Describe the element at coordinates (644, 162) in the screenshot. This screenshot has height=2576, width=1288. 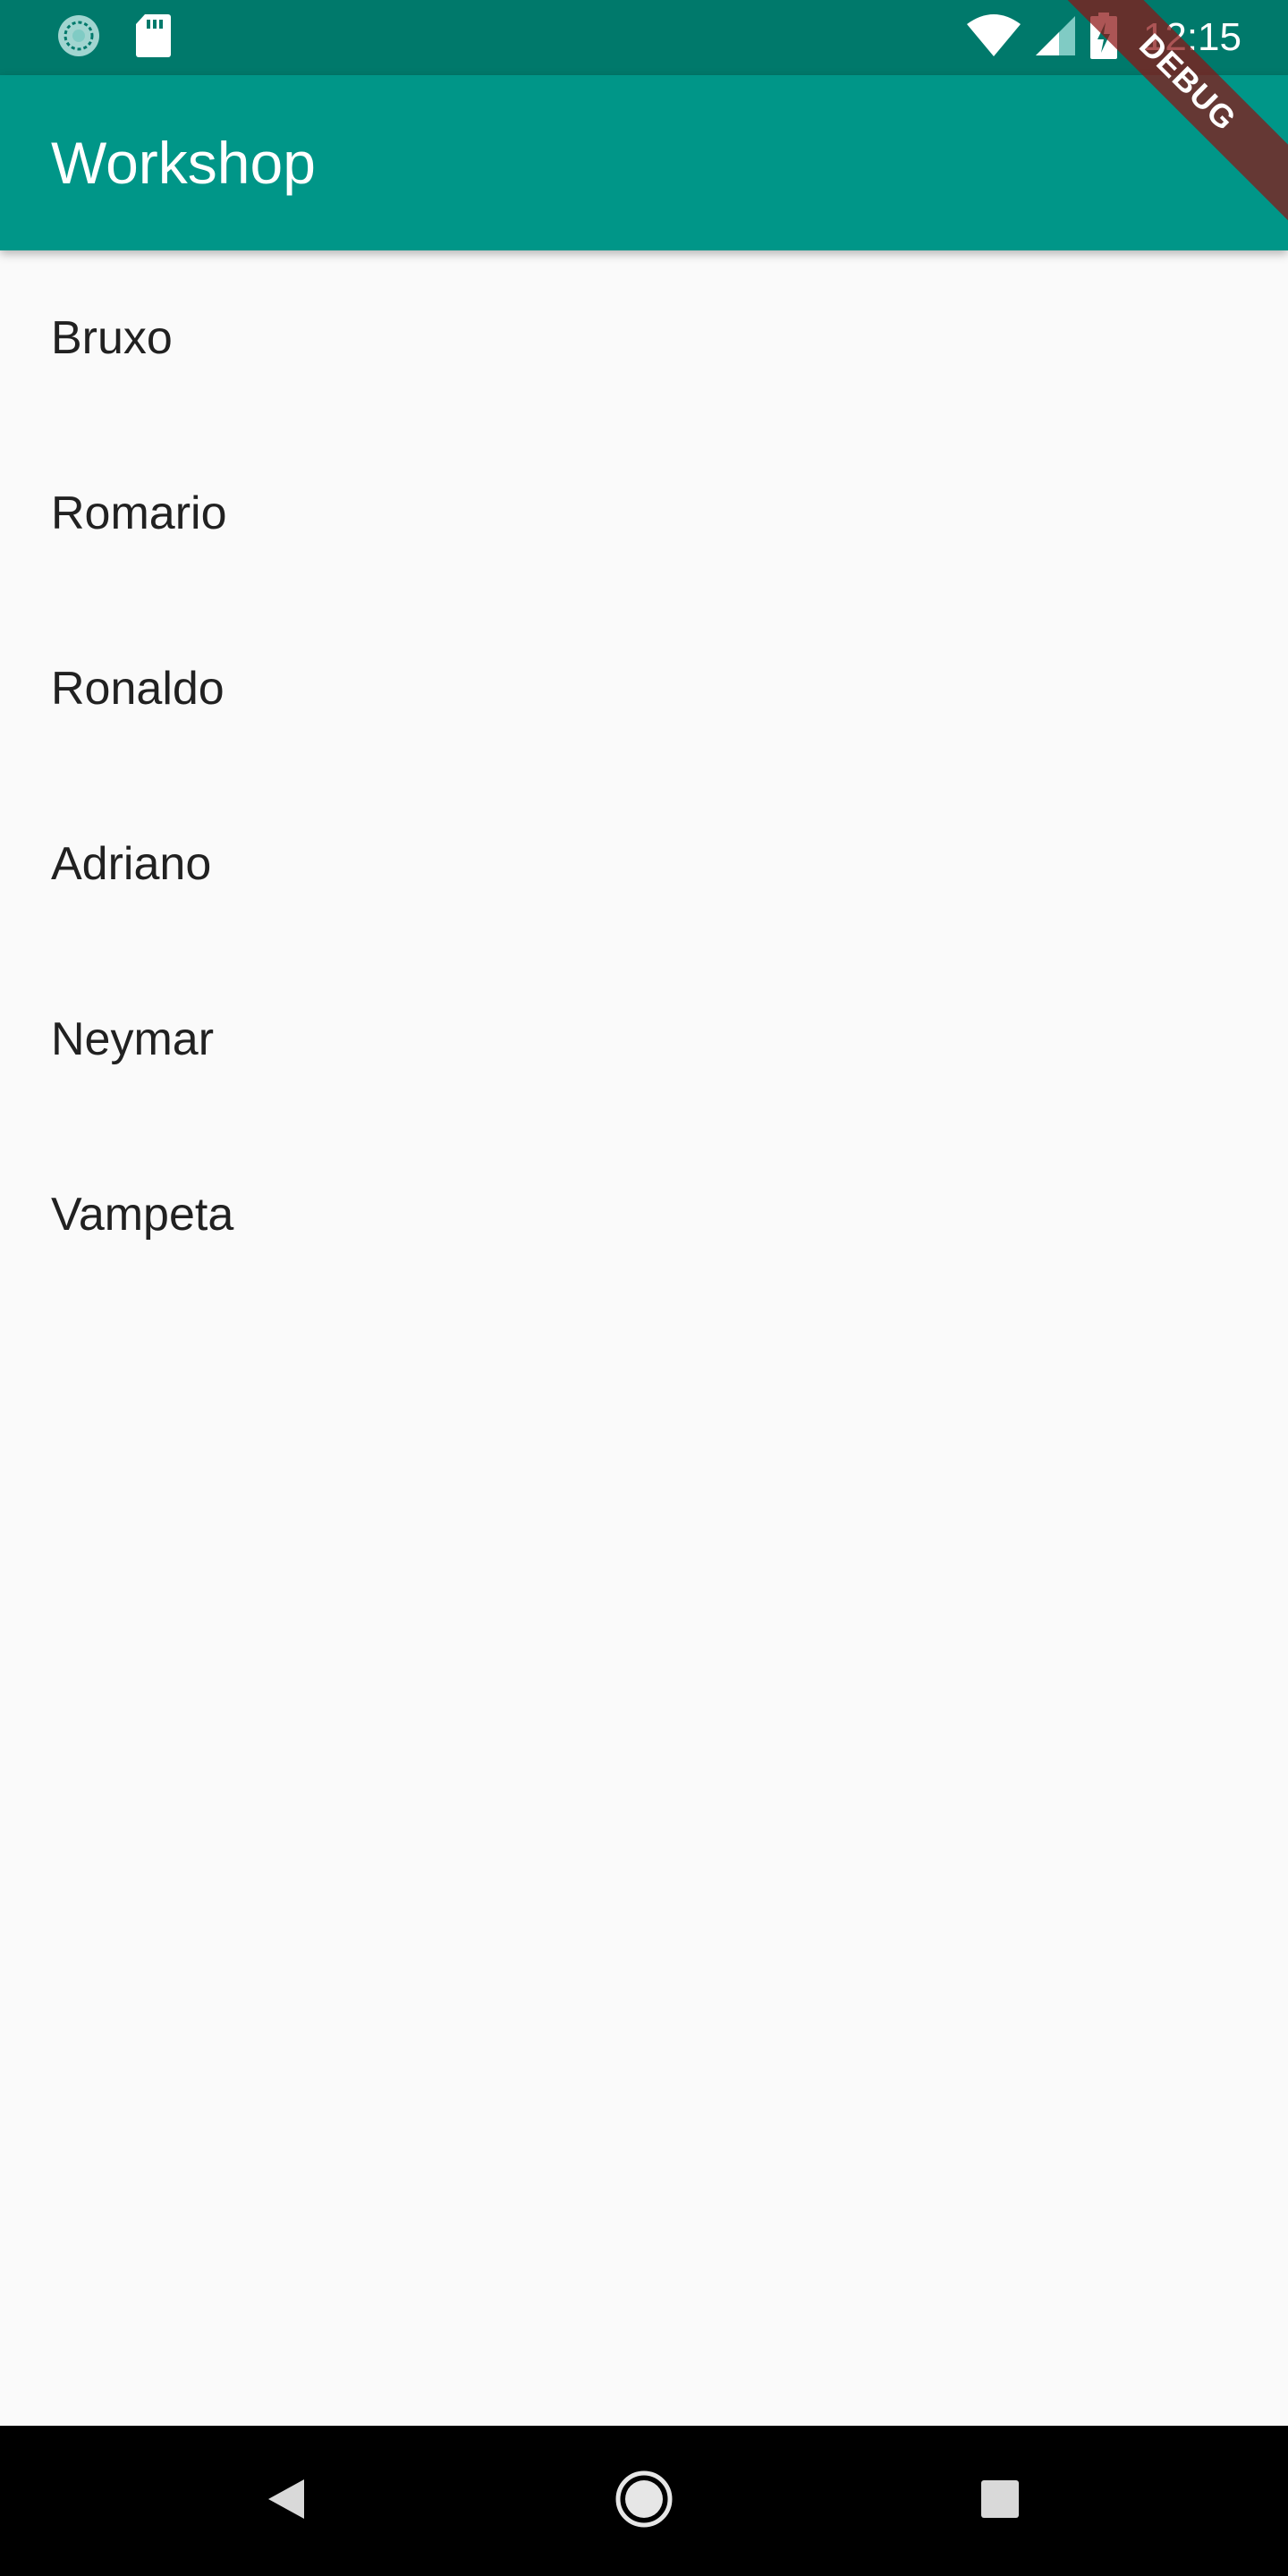
I see `app-bar: Workshop` at that location.